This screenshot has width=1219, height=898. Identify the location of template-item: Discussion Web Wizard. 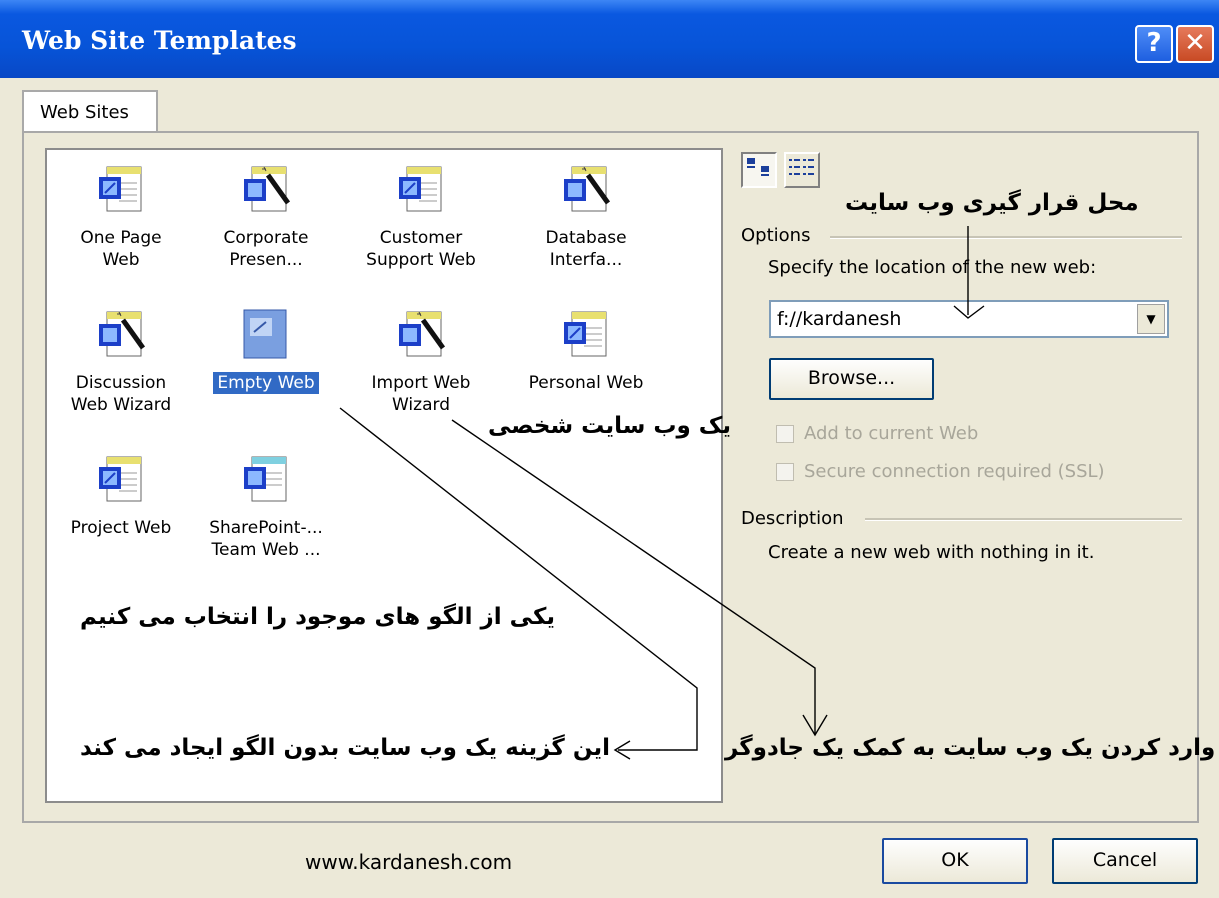
(121, 361).